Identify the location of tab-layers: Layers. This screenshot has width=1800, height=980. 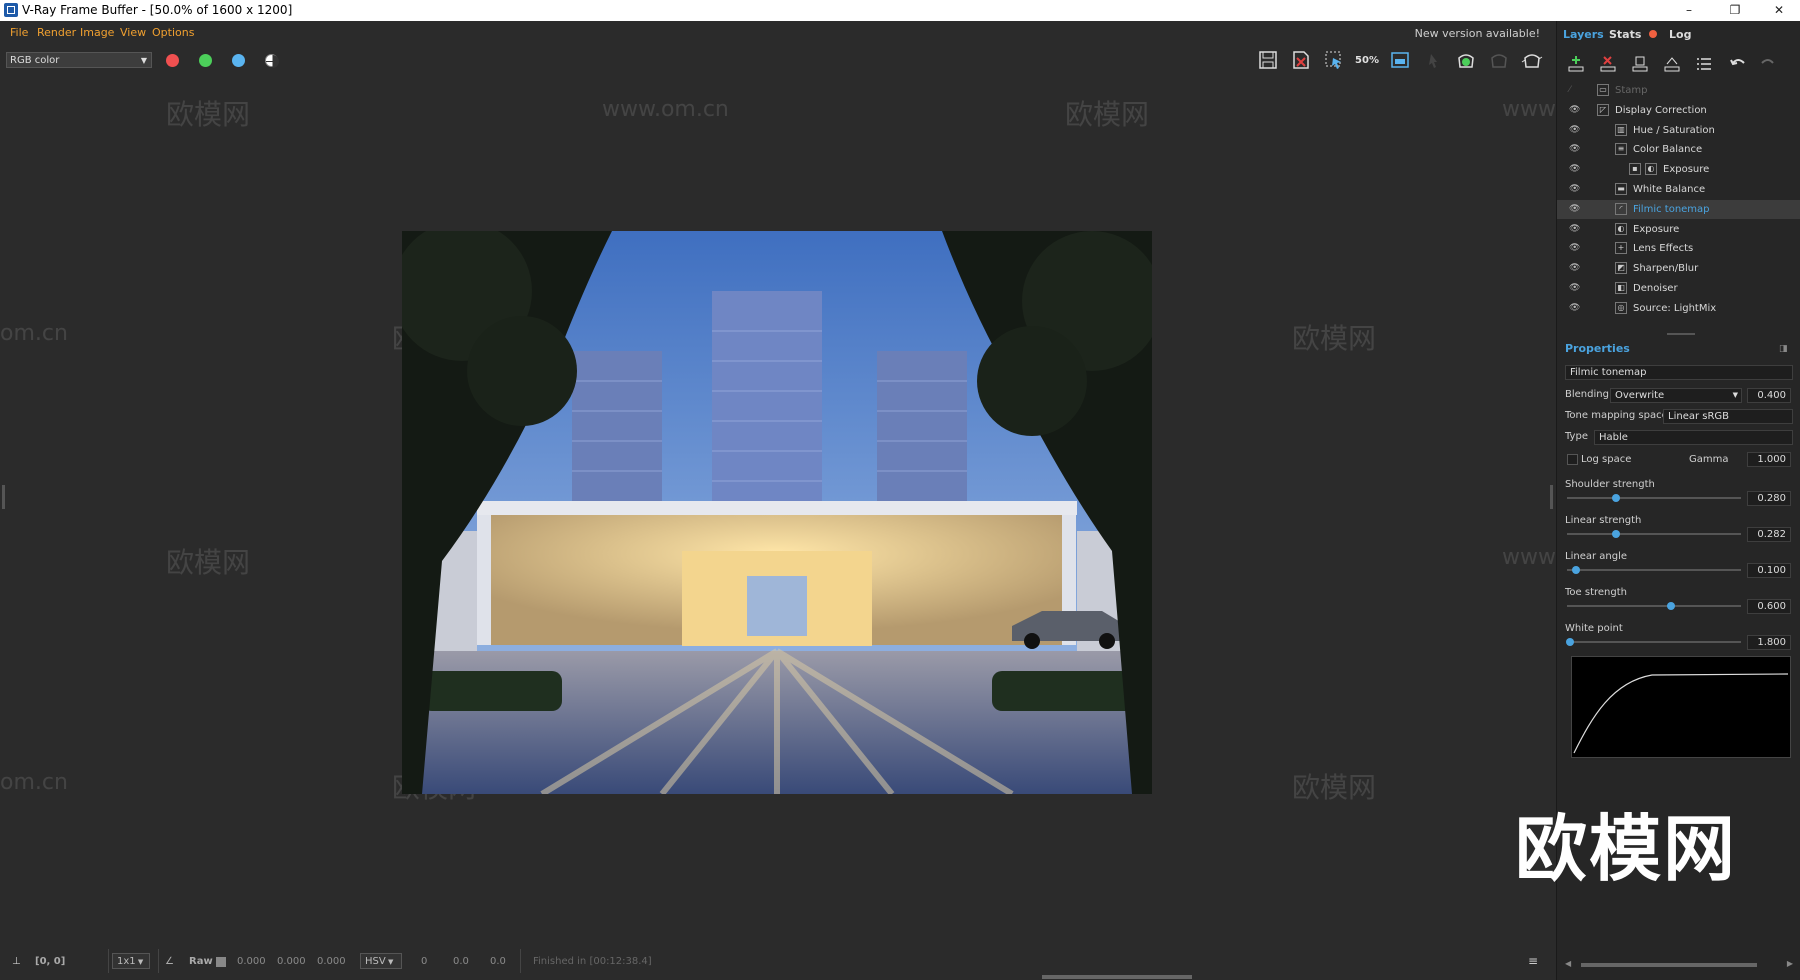
(1583, 34).